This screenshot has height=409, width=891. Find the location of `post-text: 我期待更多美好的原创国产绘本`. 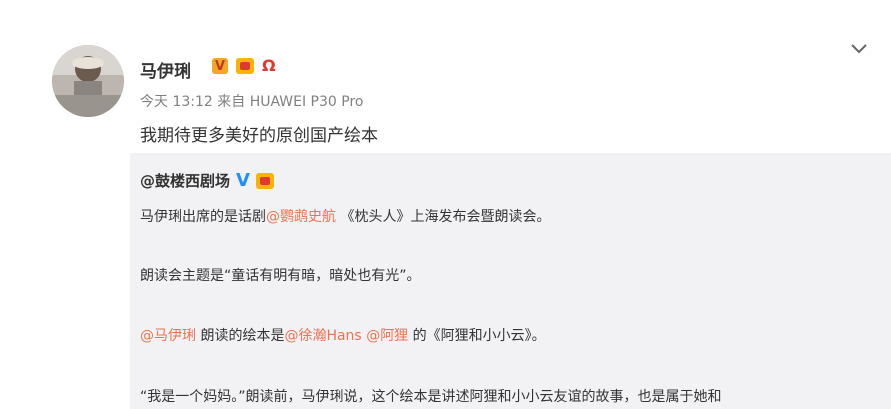

post-text: 我期待更多美好的原创国产绘本 is located at coordinates (259, 136).